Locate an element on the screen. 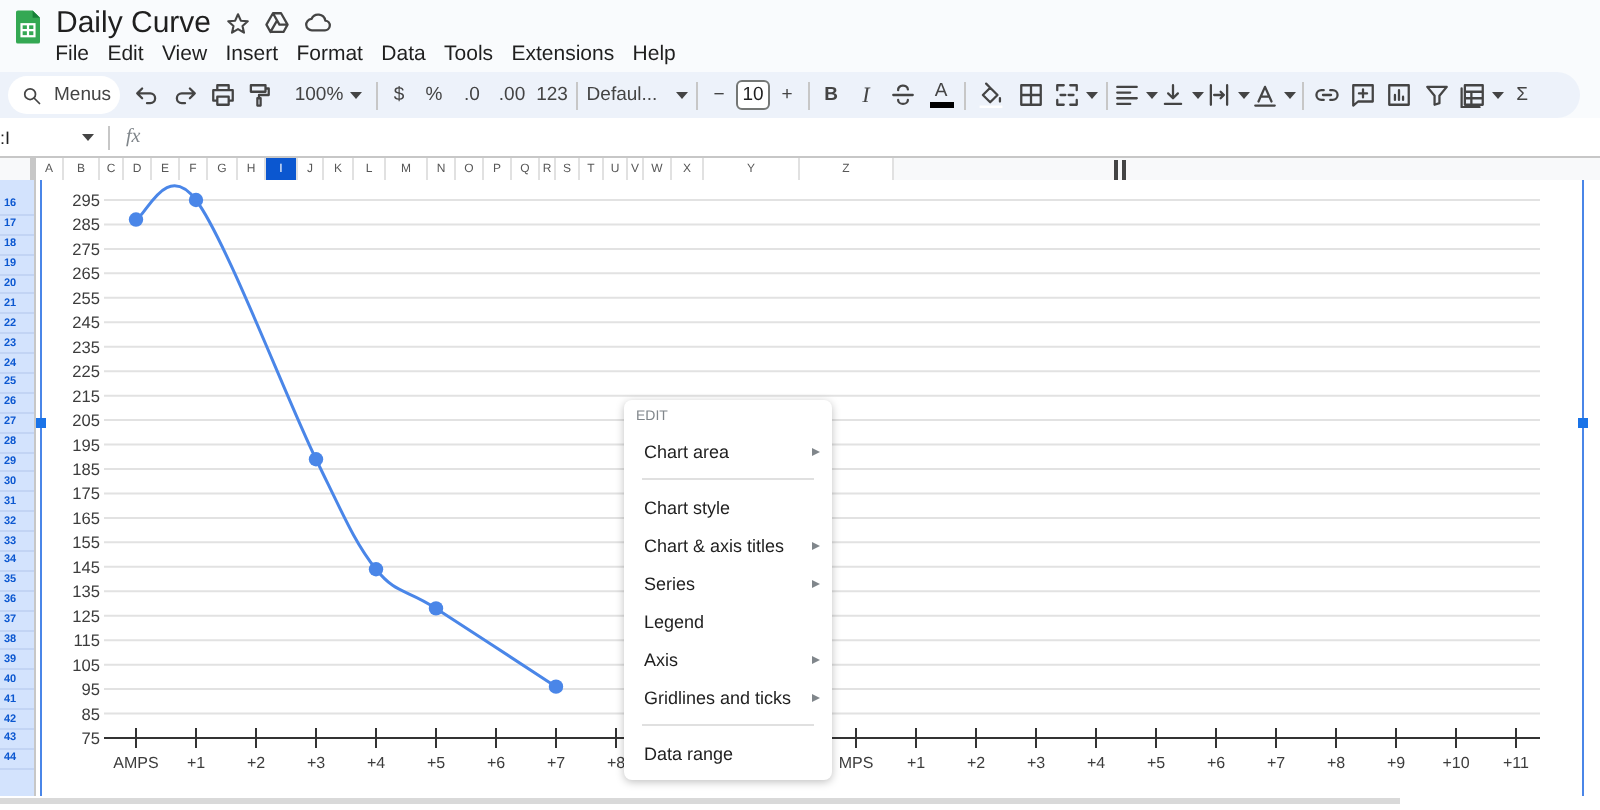 The height and width of the screenshot is (810, 1600). menu-item: Help is located at coordinates (654, 54).